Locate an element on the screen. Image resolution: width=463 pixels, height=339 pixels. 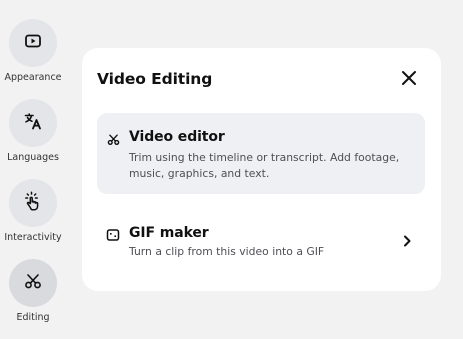
option-title: Video editor is located at coordinates (177, 137).